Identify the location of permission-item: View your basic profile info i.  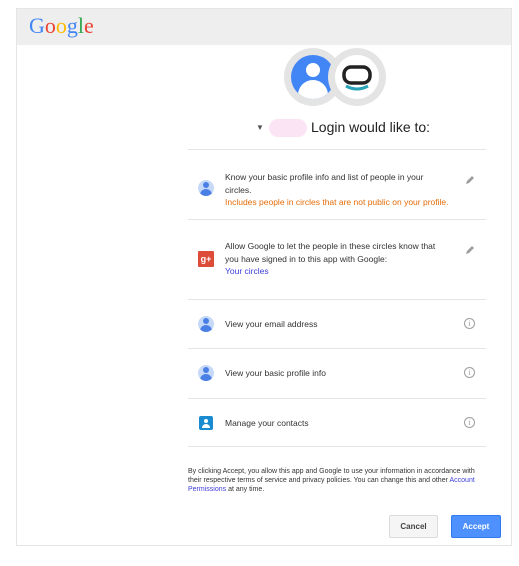
(337, 373).